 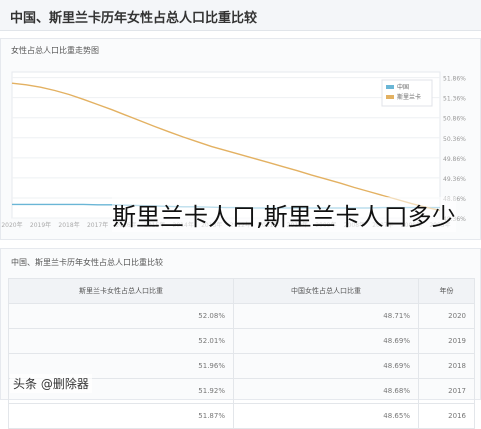 What do you see at coordinates (97, 225) in the screenshot?
I see `x-tick-label: 2017年` at bounding box center [97, 225].